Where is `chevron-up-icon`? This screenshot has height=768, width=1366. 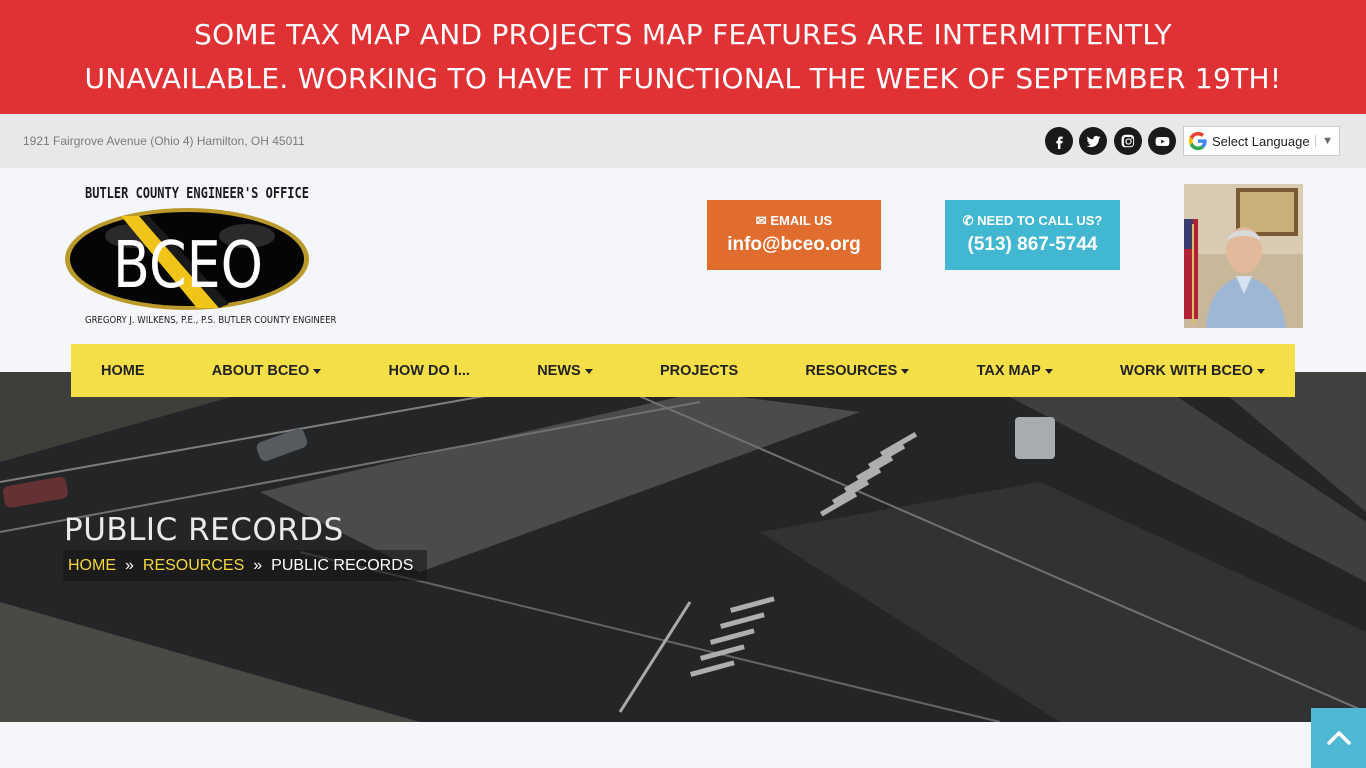
chevron-up-icon is located at coordinates (1338, 738).